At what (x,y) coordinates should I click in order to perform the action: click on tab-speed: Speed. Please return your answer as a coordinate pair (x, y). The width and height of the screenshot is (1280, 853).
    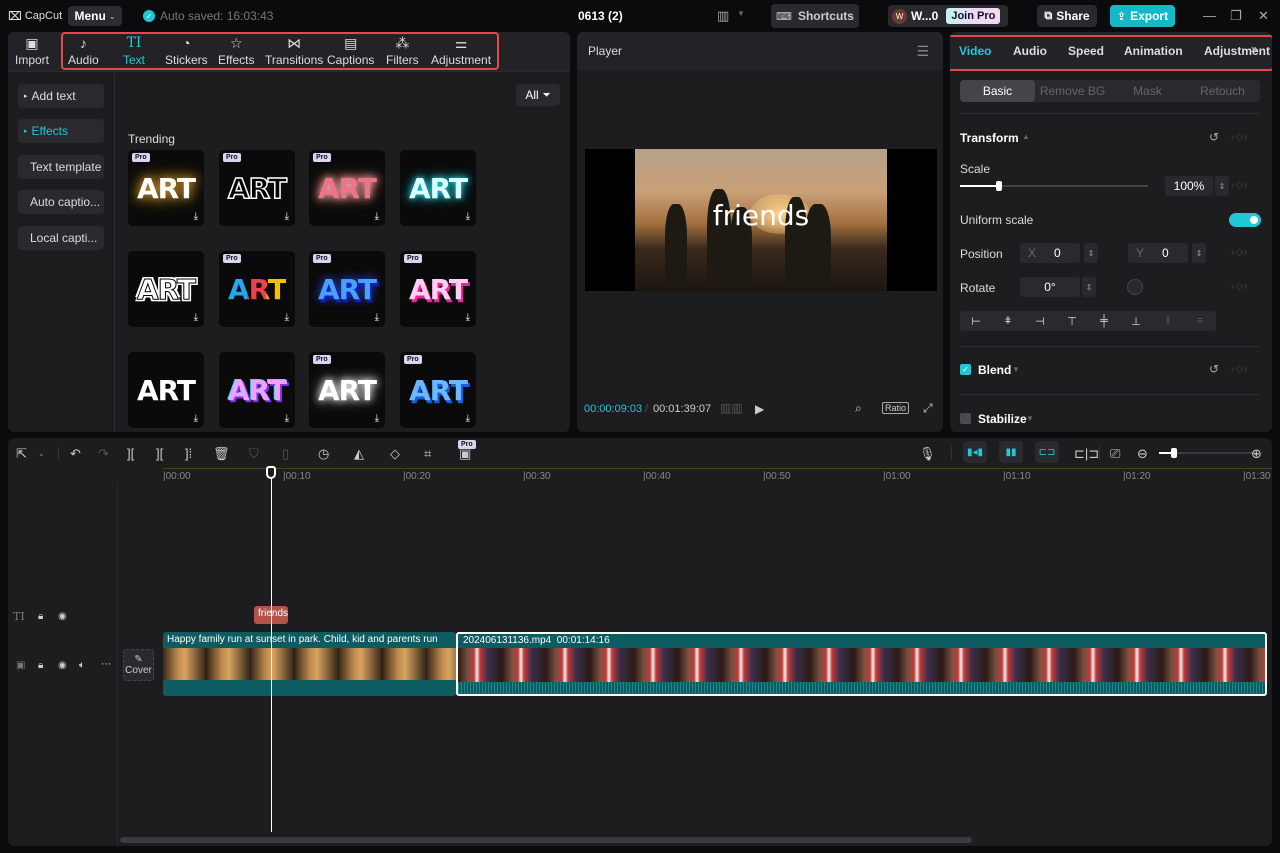
    Looking at the image, I should click on (1086, 51).